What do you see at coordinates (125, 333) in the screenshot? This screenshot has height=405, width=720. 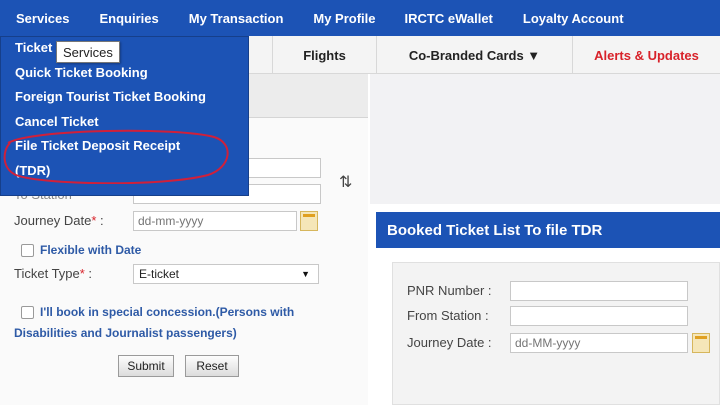 I see `concession-label-line2: Disabilities and Journalist passengers)` at bounding box center [125, 333].